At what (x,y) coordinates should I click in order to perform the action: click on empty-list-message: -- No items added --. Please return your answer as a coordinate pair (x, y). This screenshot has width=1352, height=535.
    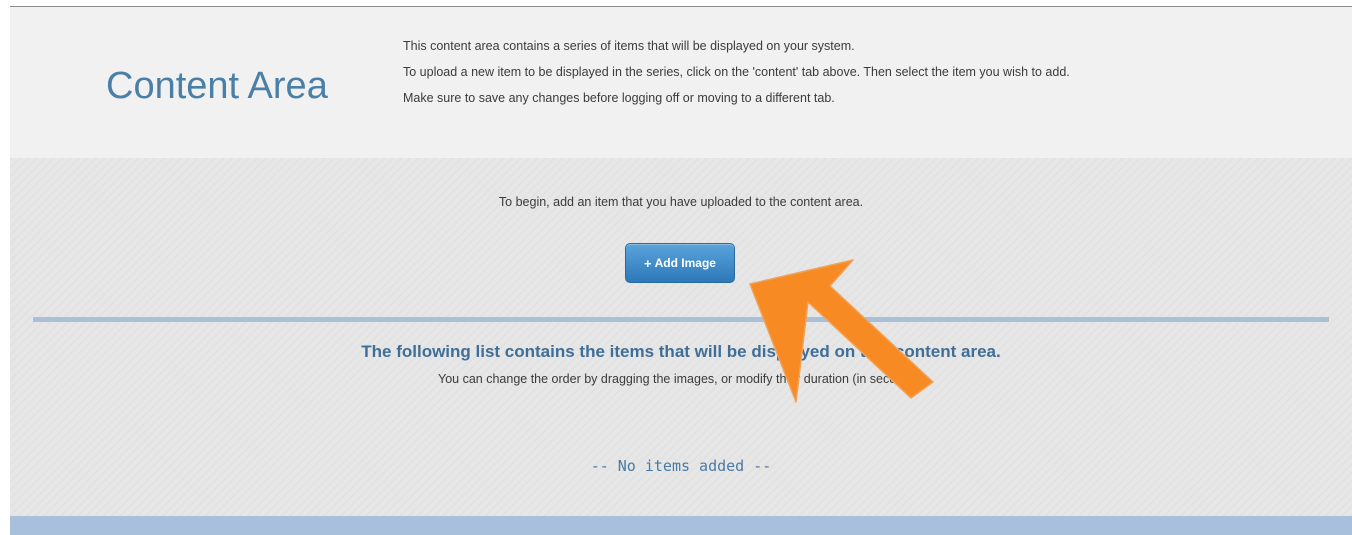
    Looking at the image, I should click on (681, 466).